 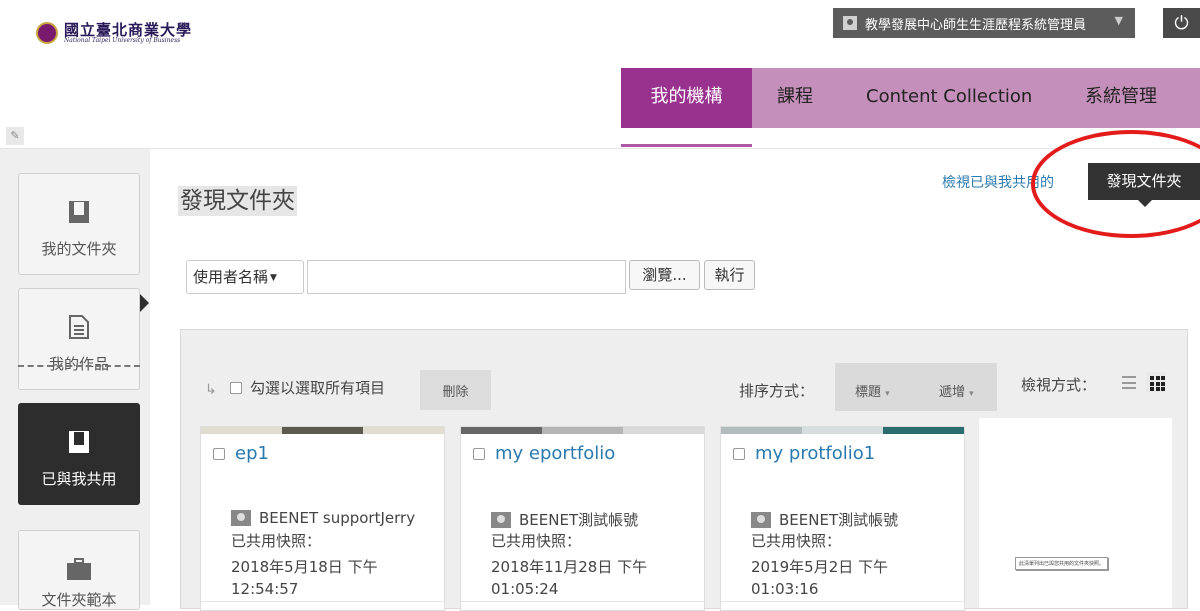 I want to click on seal-icon, so click(x=47, y=33).